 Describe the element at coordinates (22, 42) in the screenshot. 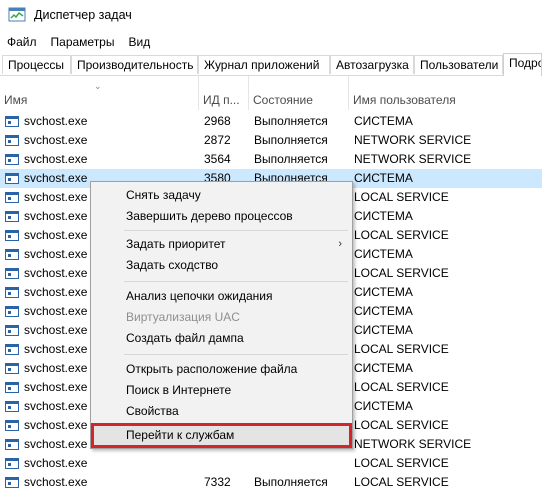

I see `menu-file: Файл` at that location.